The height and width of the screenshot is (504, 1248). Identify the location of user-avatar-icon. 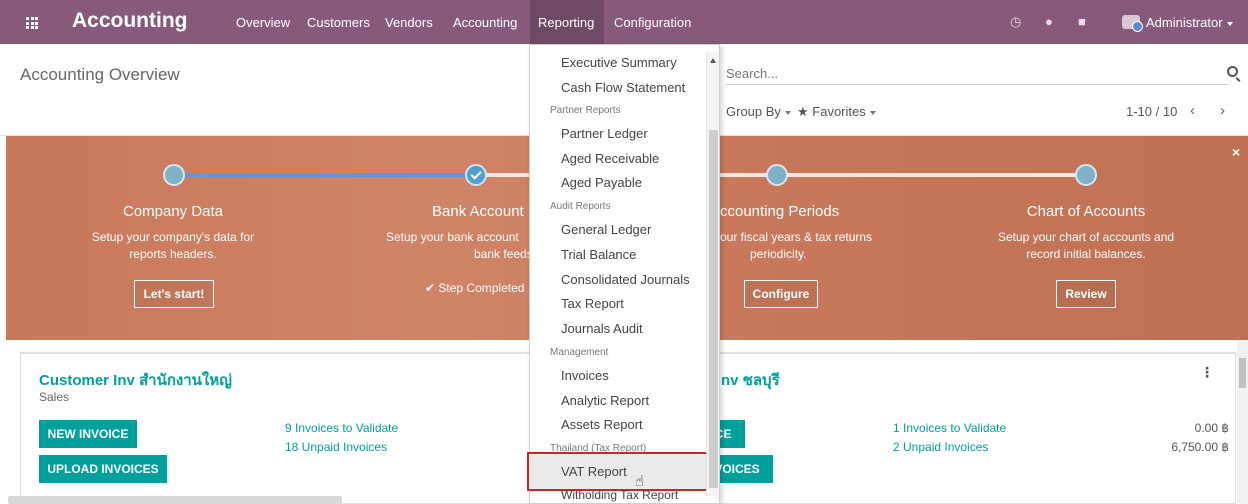
(1132, 23).